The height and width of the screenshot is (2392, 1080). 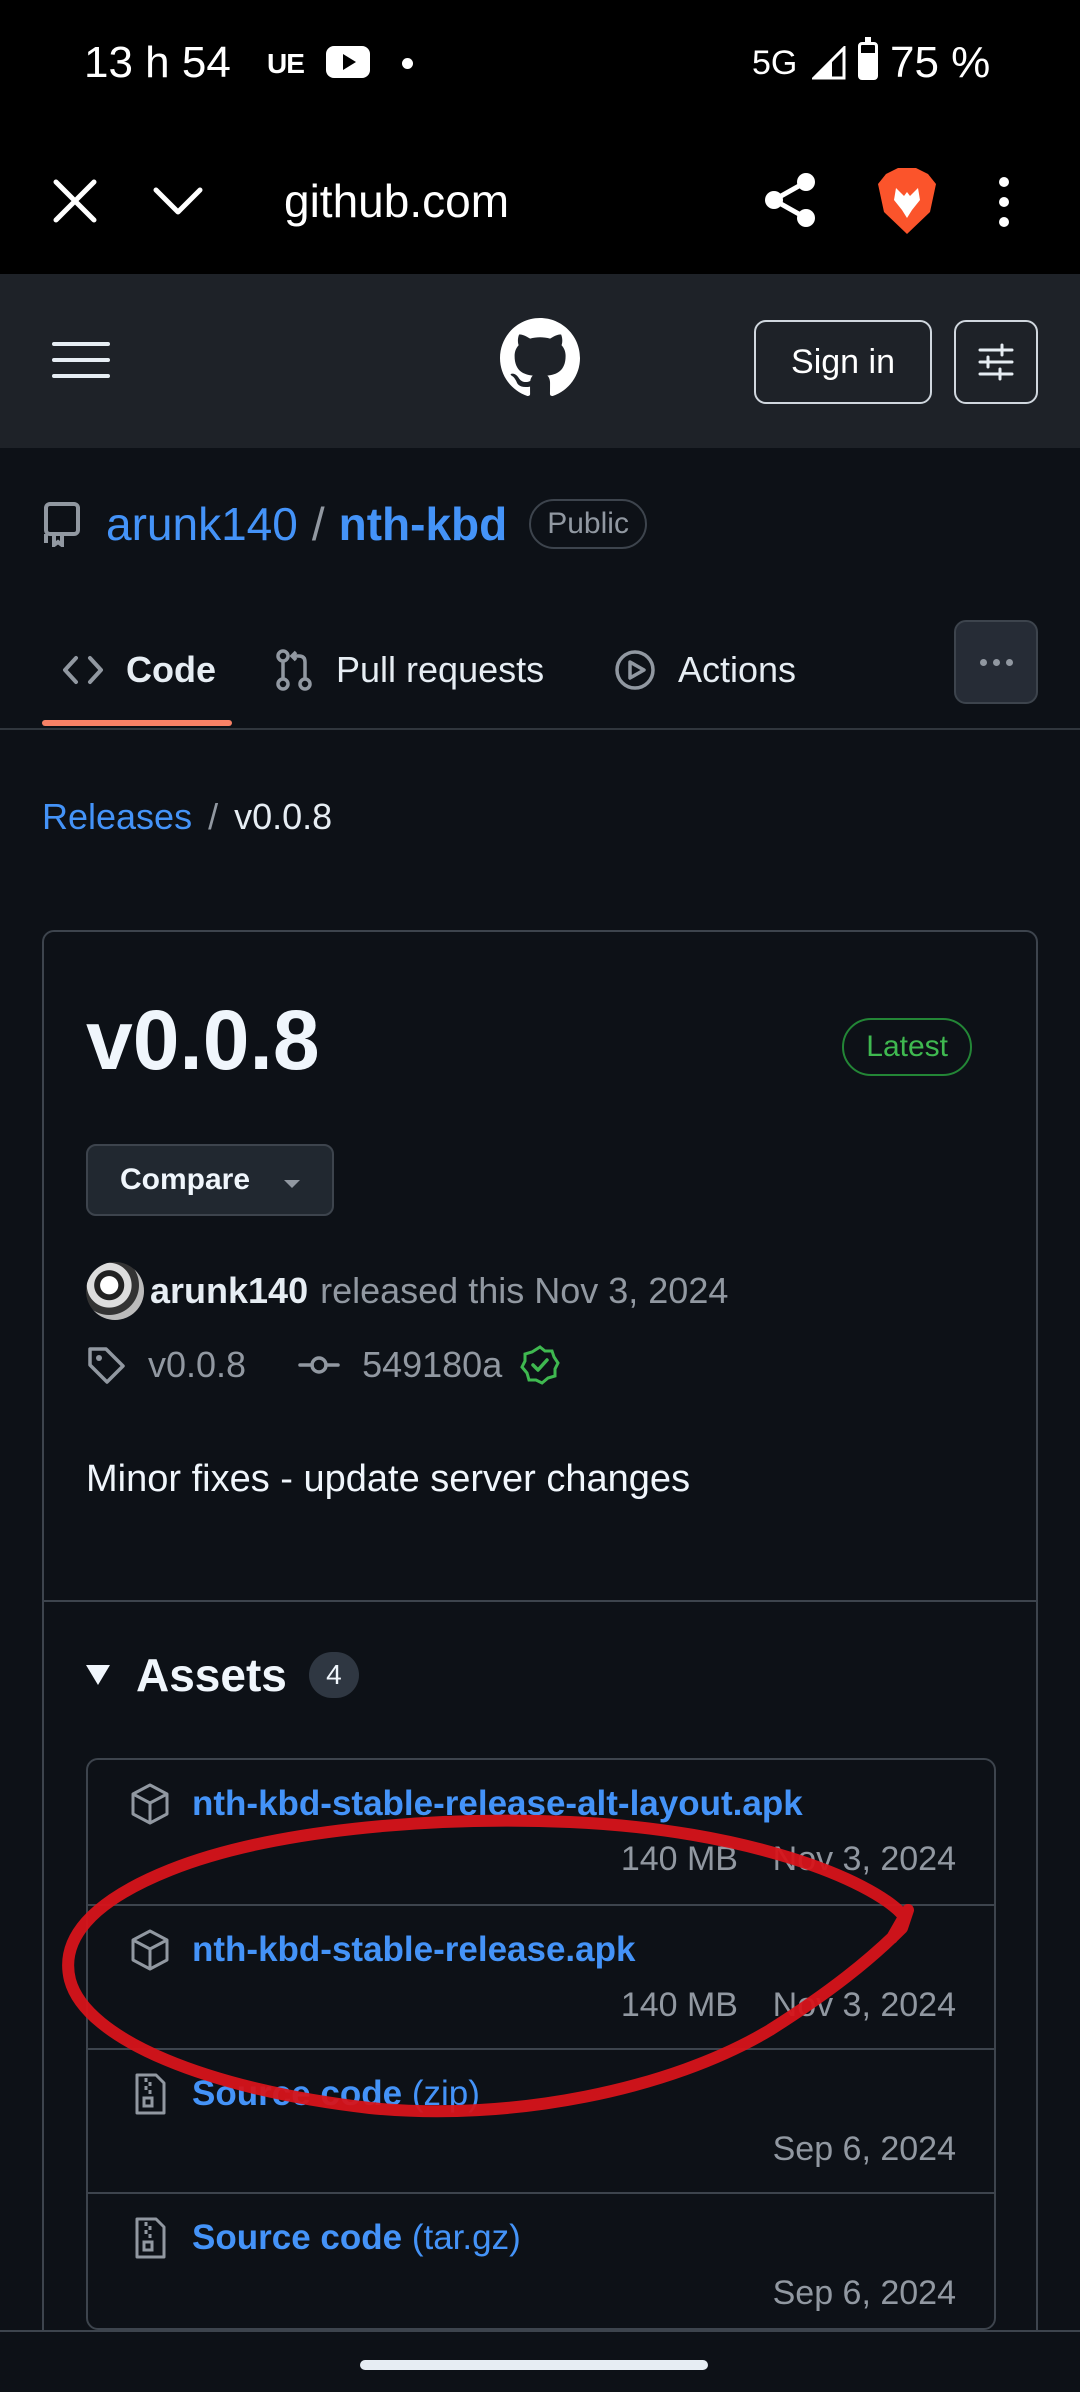 I want to click on file-zip-icon, so click(x=150, y=2238).